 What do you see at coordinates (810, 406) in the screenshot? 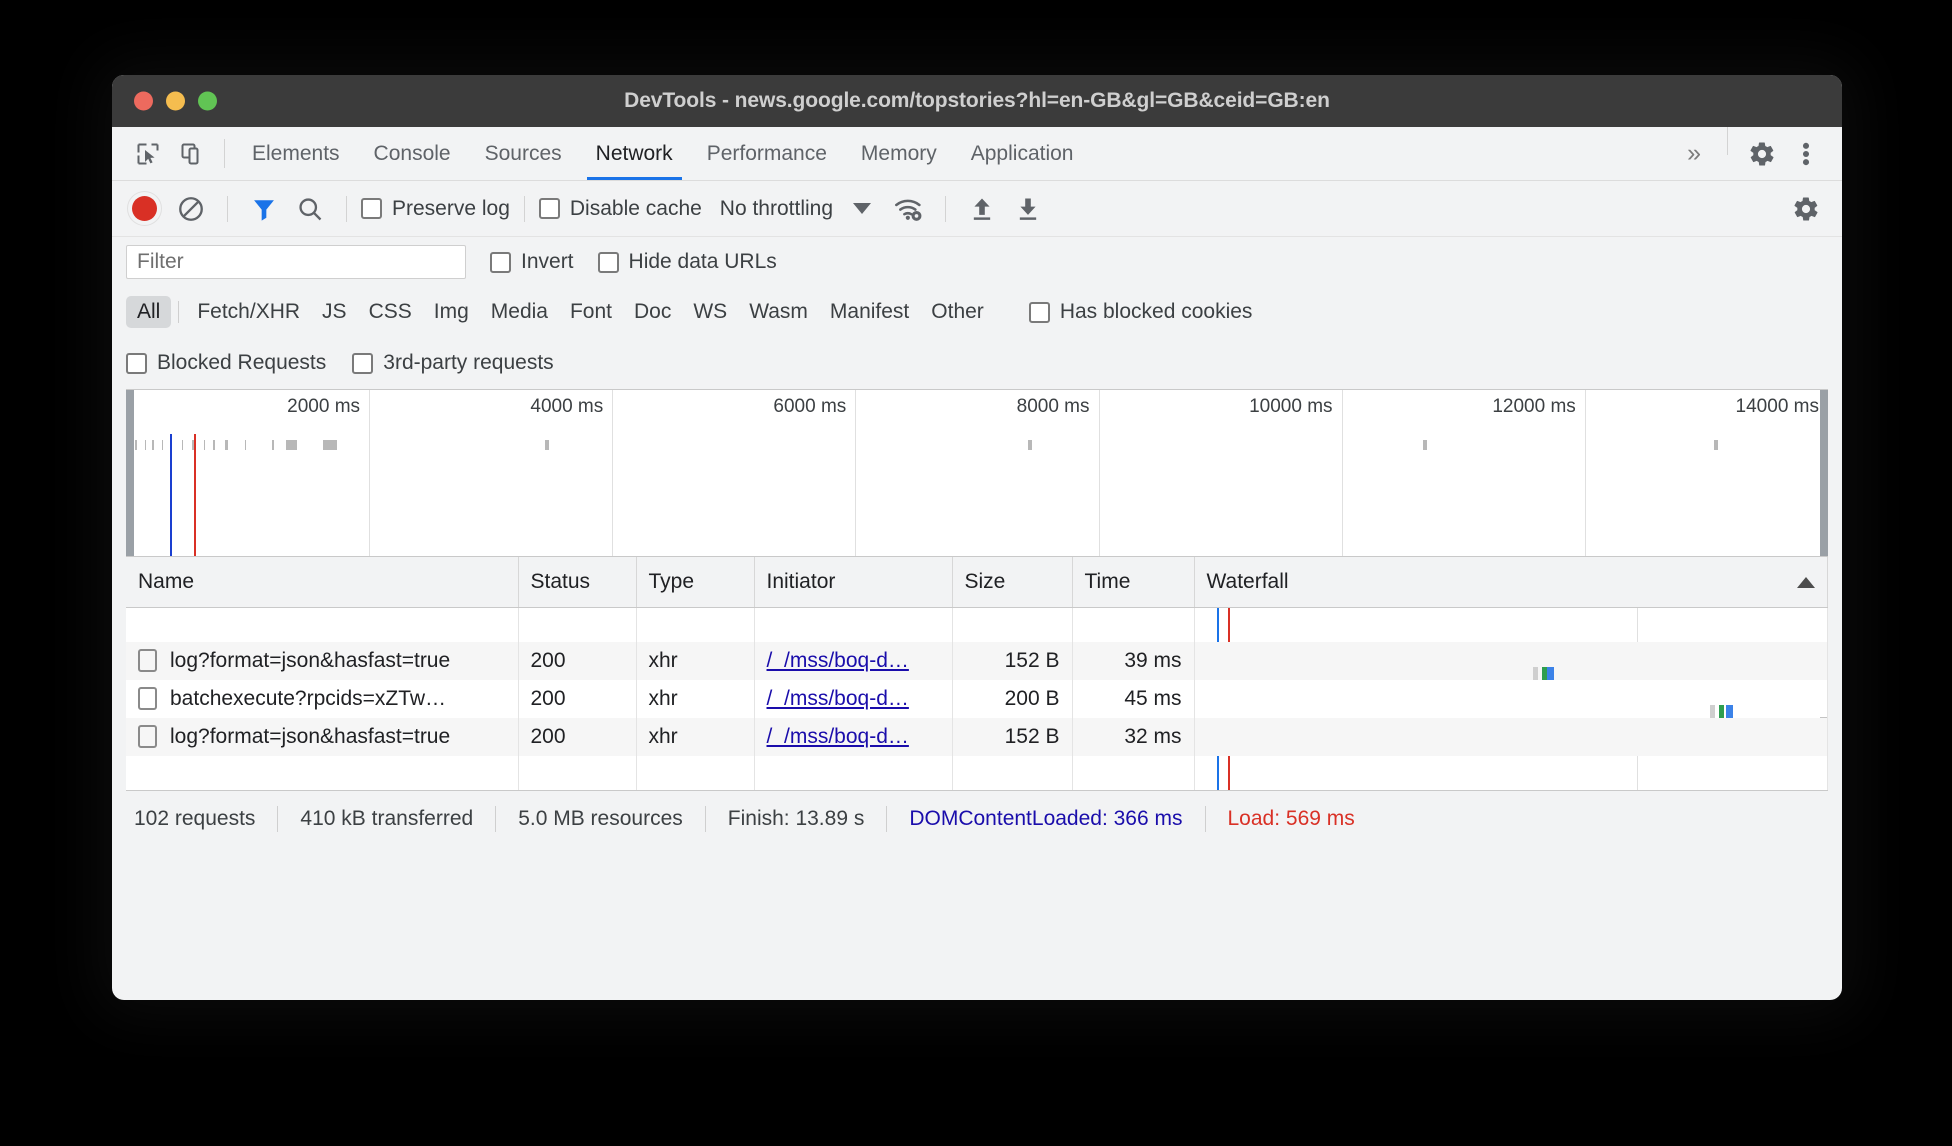
I see `overview-tick-label: 6000 ms` at bounding box center [810, 406].